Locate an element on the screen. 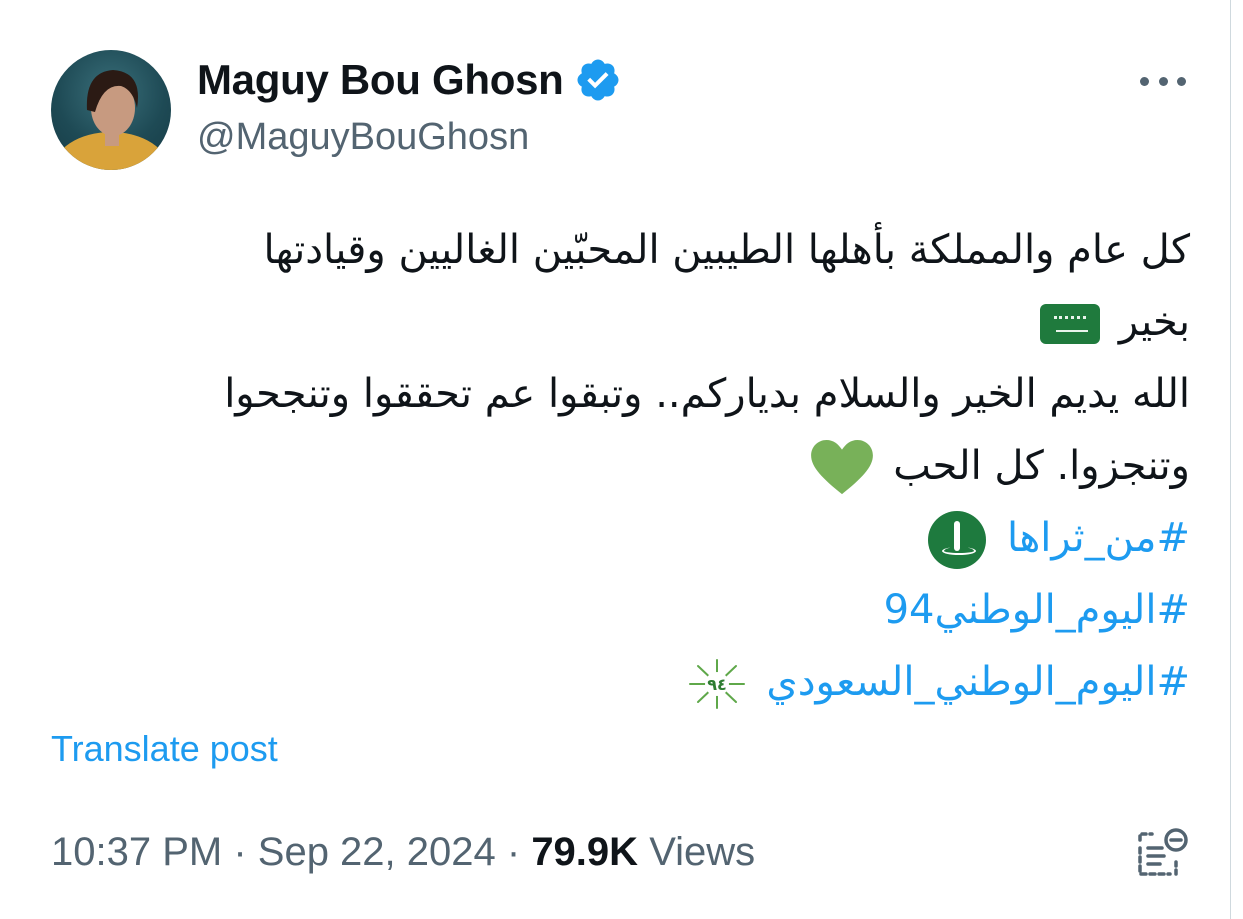  avatar is located at coordinates (111, 110).